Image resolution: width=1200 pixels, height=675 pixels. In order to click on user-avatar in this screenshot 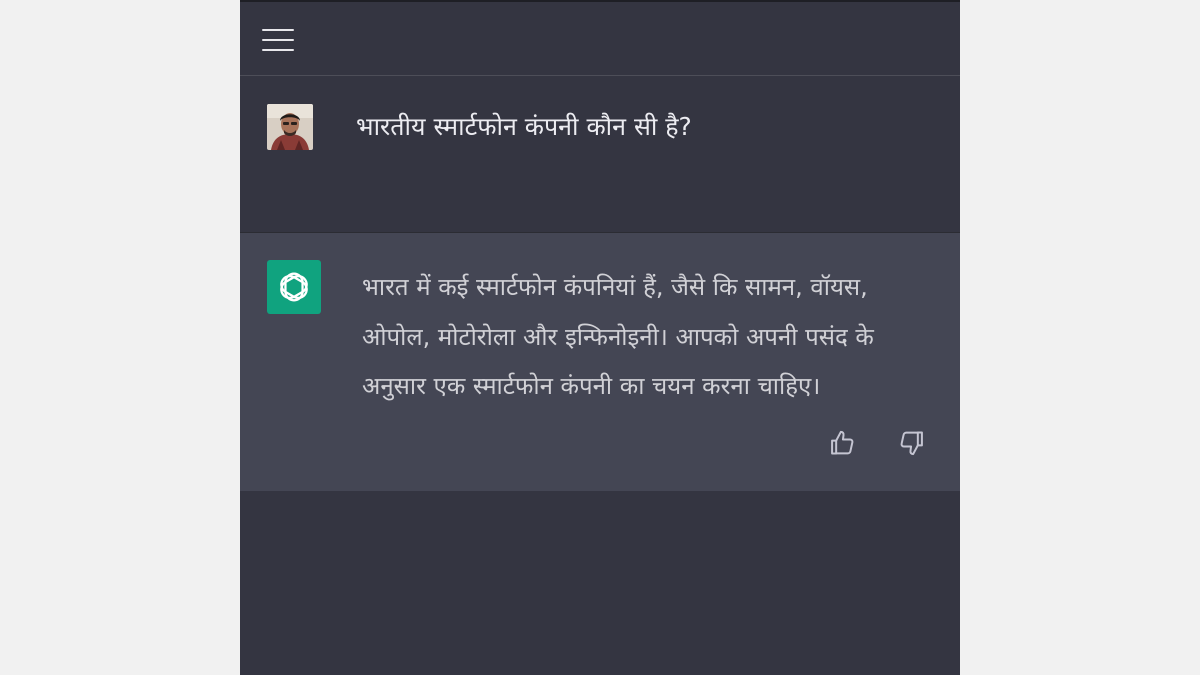, I will do `click(290, 127)`.